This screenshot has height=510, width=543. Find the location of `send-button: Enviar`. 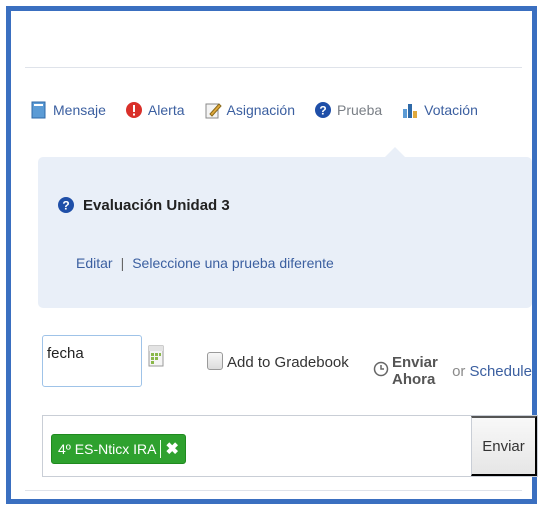

send-button: Enviar is located at coordinates (504, 446).